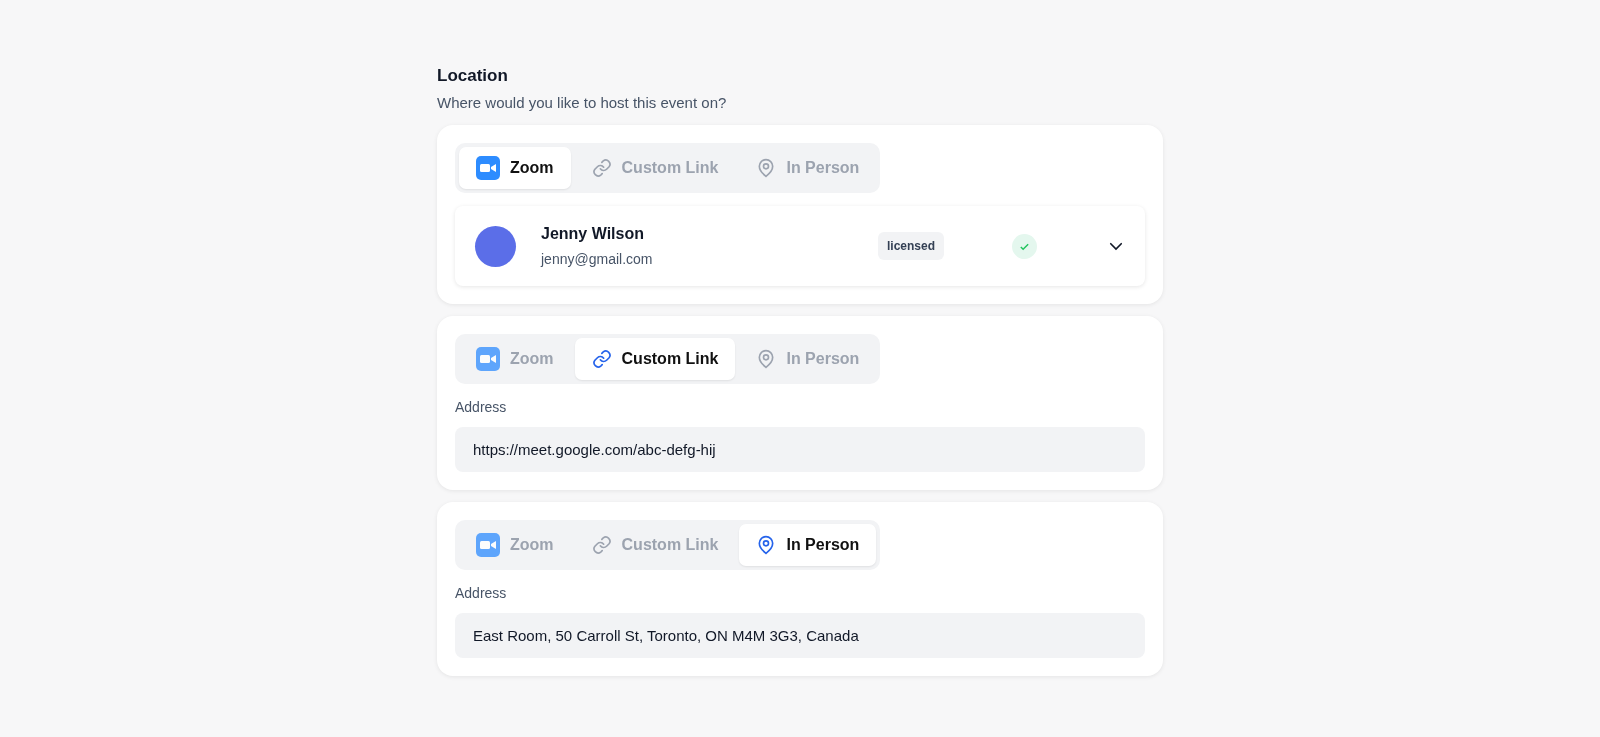  What do you see at coordinates (800, 449) in the screenshot?
I see `address-field: https://meet.google.com/abc-defg-hij` at bounding box center [800, 449].